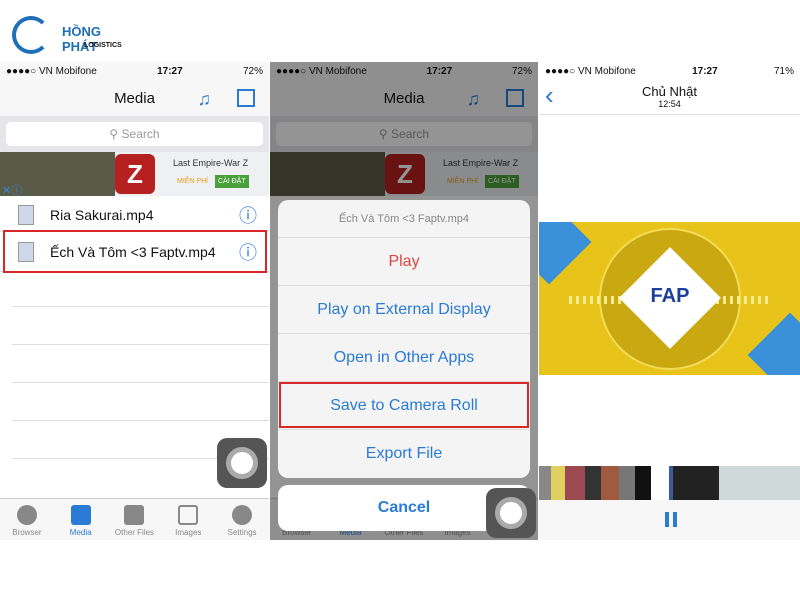  Describe the element at coordinates (404, 454) in the screenshot. I see `export-file-button: Export File` at that location.